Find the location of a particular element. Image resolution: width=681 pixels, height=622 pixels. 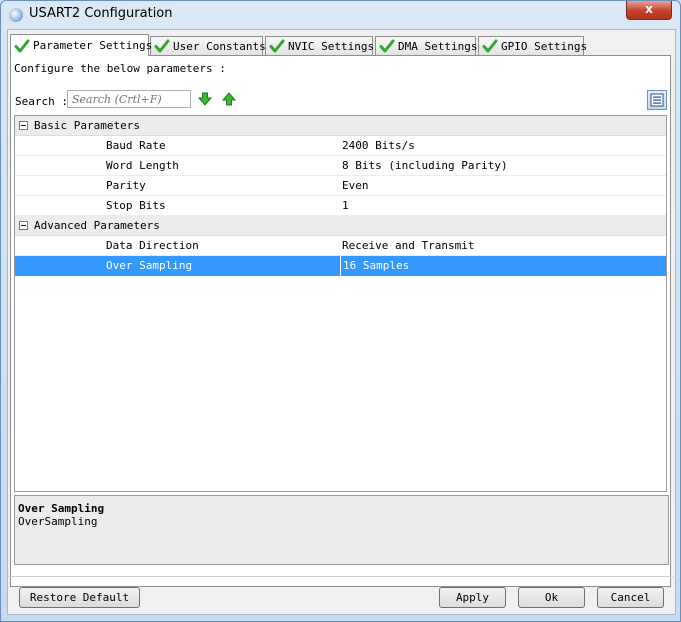

tab-label: NVIC Settings is located at coordinates (331, 46).